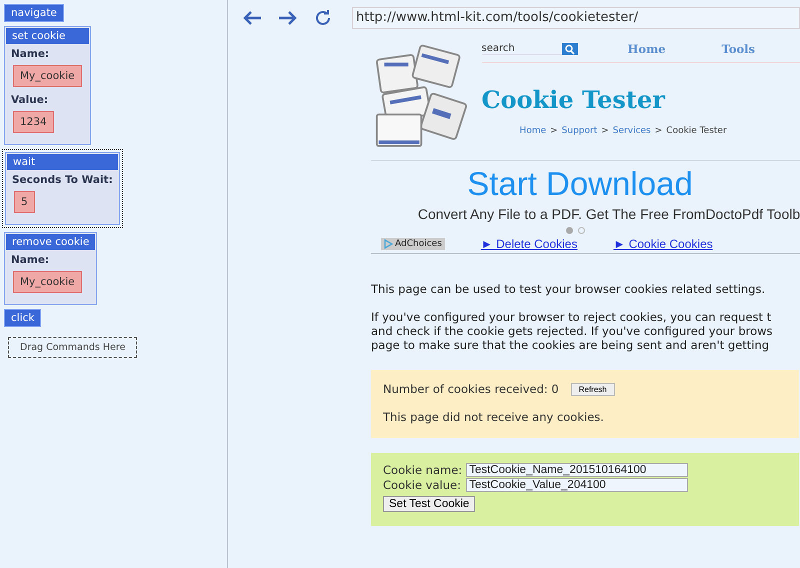 Image resolution: width=800 pixels, height=568 pixels. What do you see at coordinates (23, 318) in the screenshot?
I see `command-block: click` at bounding box center [23, 318].